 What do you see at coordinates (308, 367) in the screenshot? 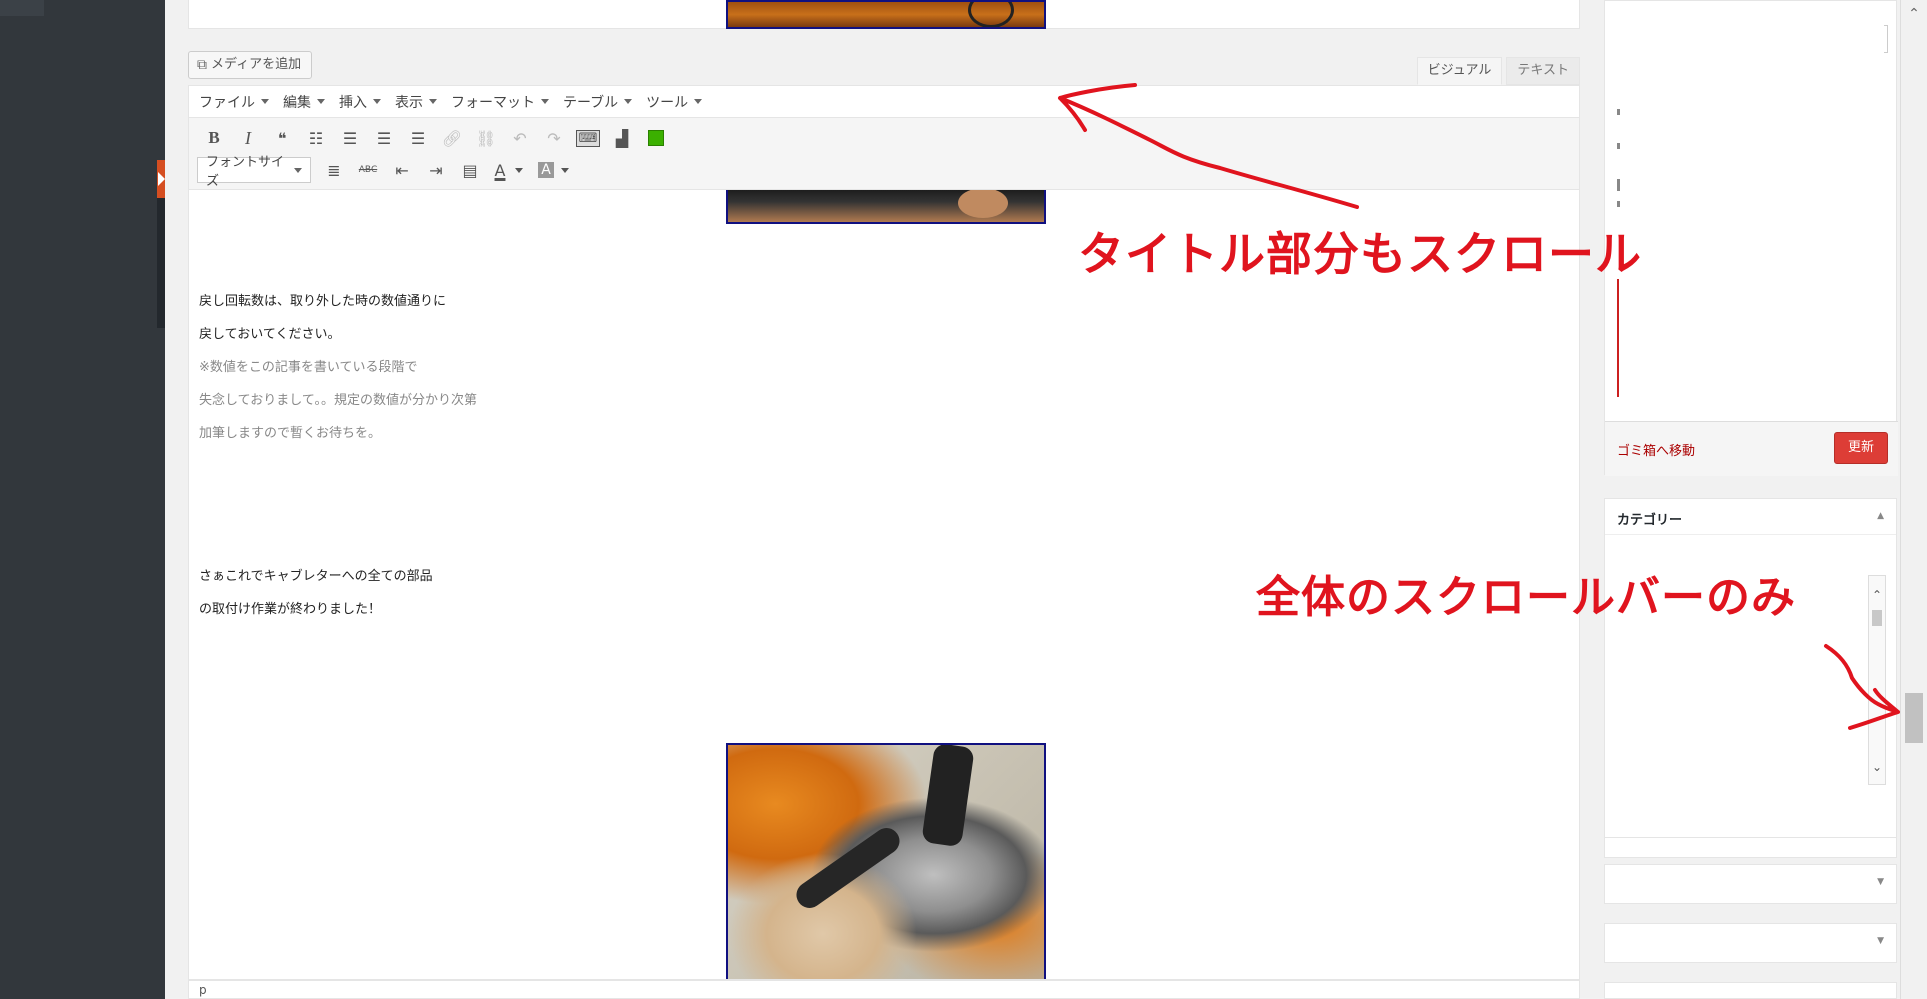
I see `content-line: ※数値をこの記事を書いている段階で` at bounding box center [308, 367].